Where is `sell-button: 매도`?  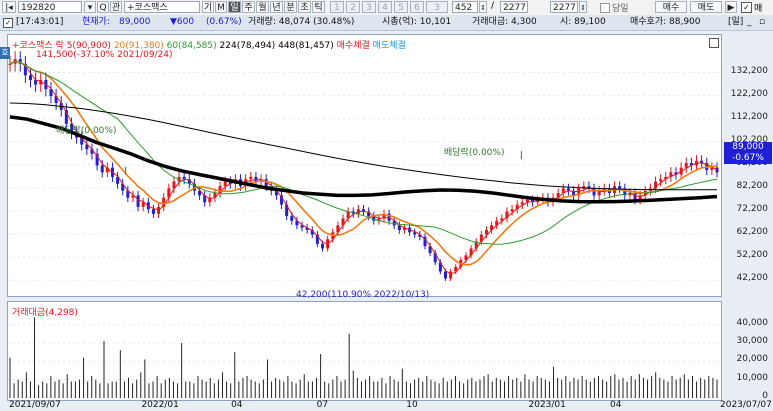 sell-button: 매도 is located at coordinates (706, 7).